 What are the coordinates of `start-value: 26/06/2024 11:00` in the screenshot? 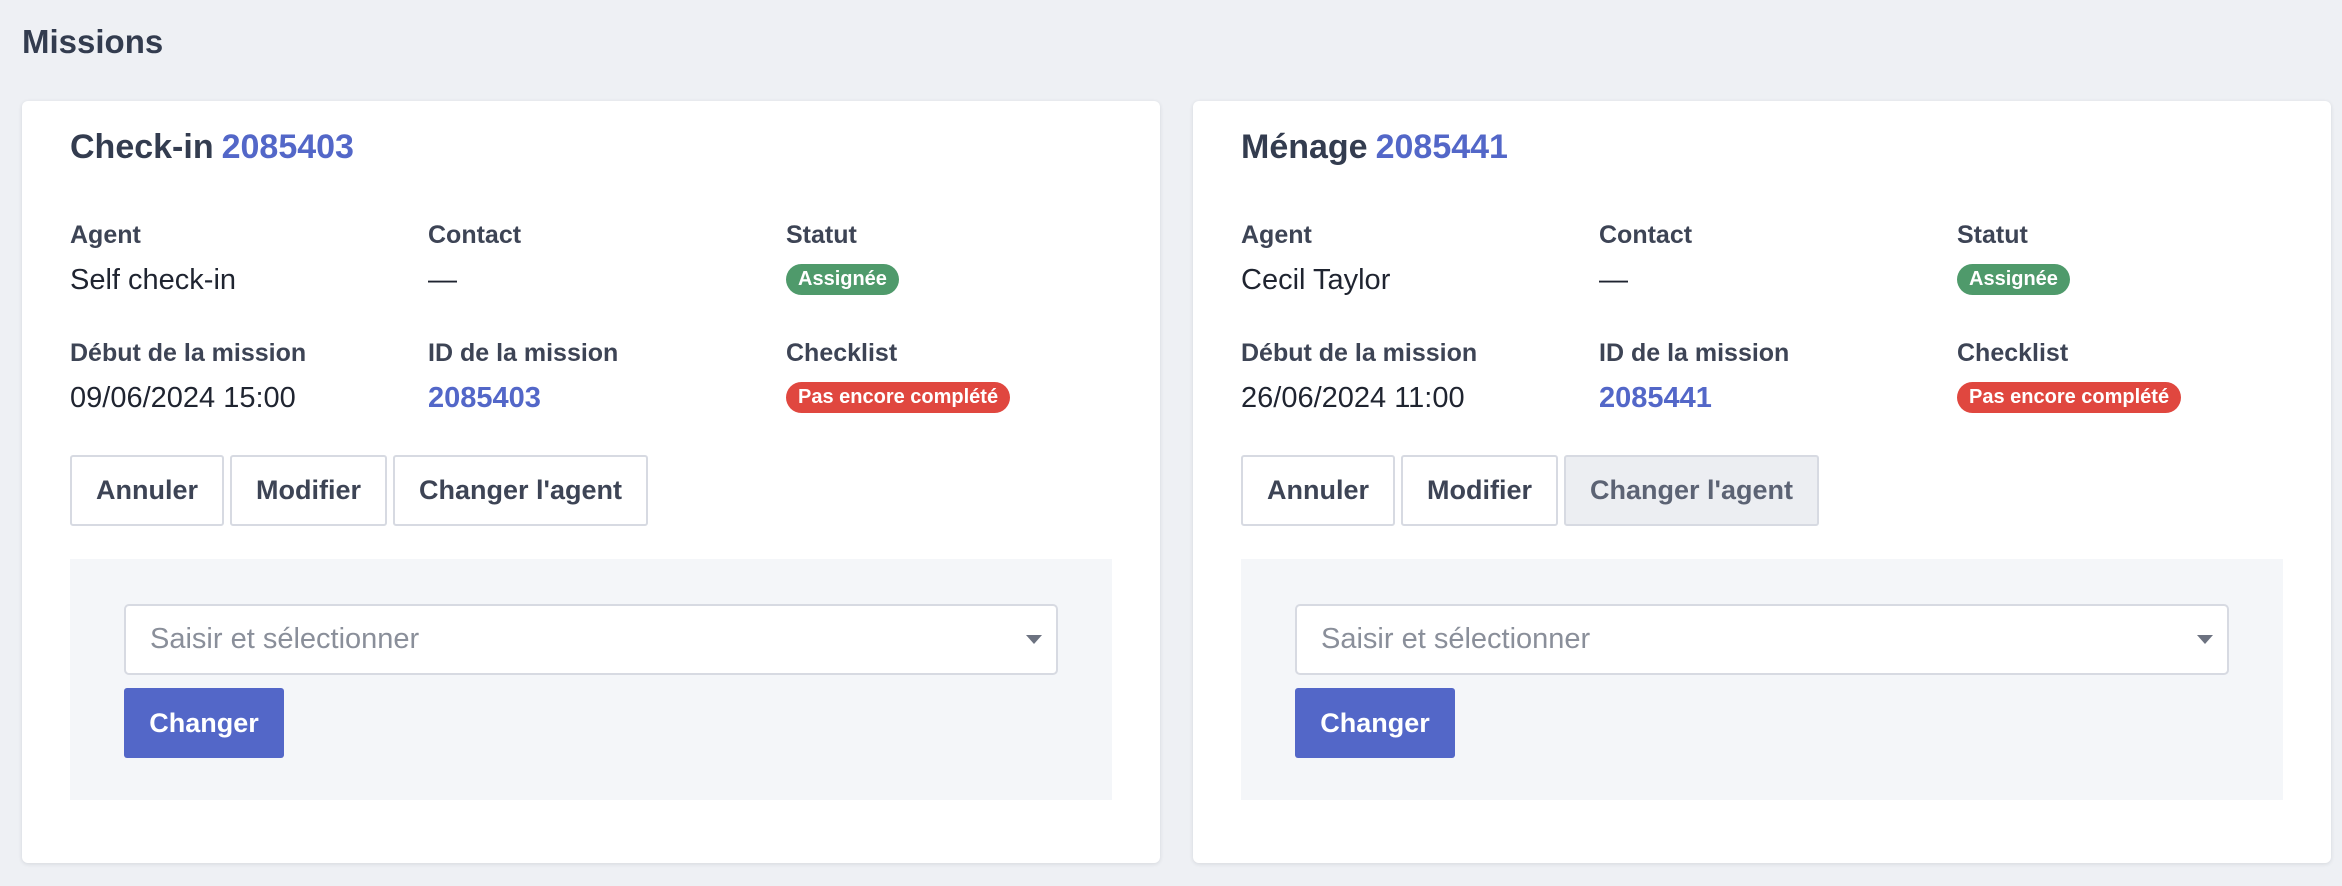 It's located at (1353, 398).